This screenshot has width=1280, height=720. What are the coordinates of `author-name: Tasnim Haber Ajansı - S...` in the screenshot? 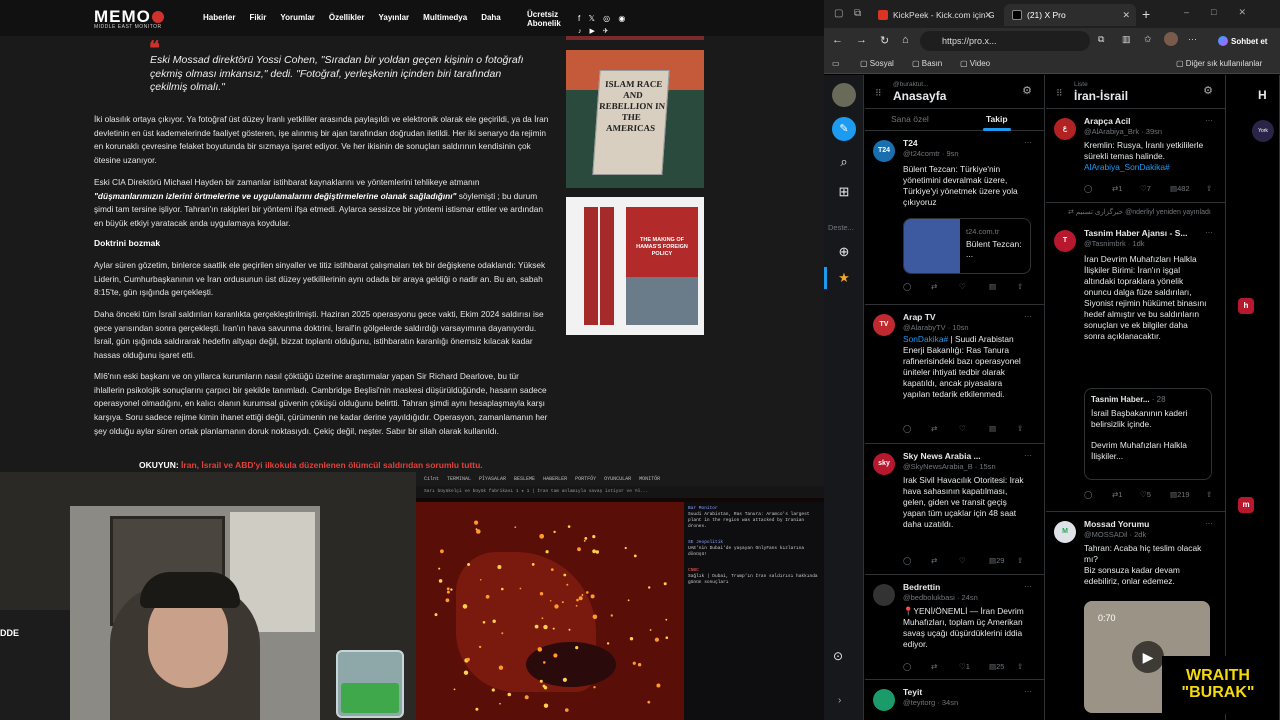 It's located at (1135, 233).